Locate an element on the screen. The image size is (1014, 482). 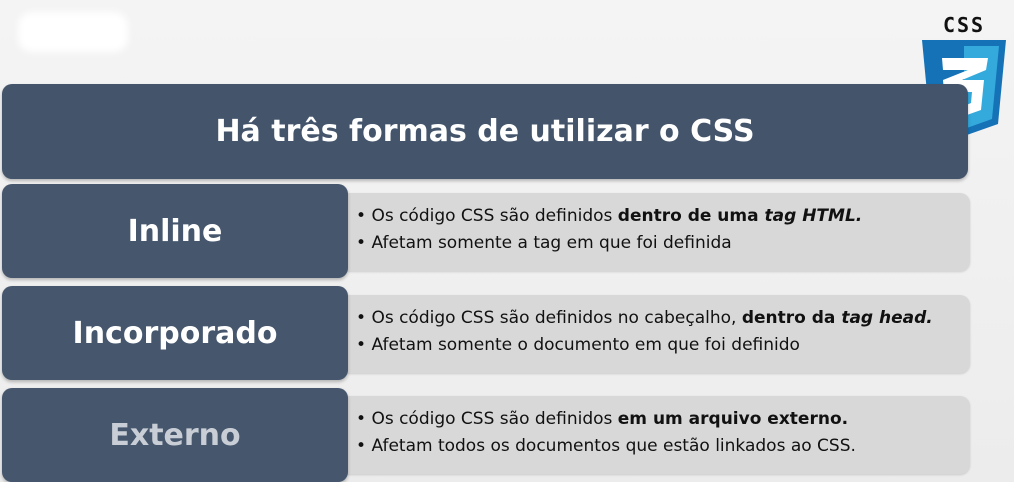
label-externo: Externo is located at coordinates (175, 435).